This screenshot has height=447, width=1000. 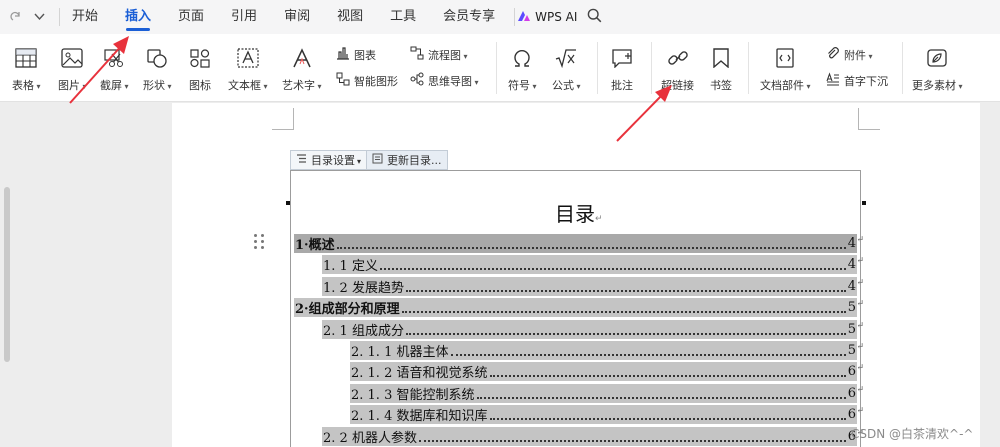 I want to click on toc-entry-label: 组成部分和原理, so click(x=354, y=309).